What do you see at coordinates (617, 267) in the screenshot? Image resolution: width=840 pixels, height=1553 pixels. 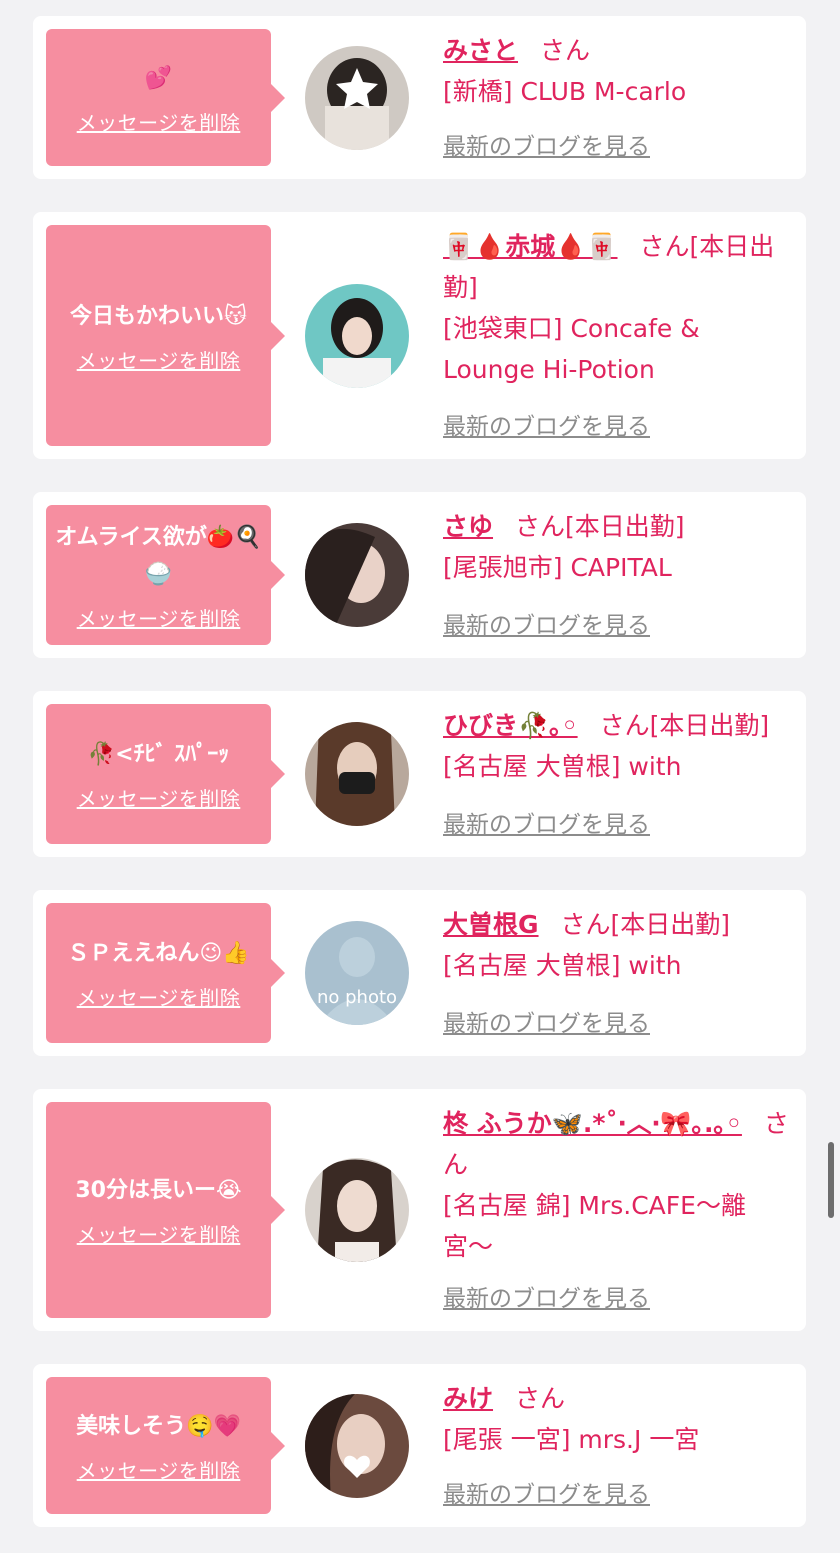 I see `name-line: 🀄🩸赤城🩸🀄 さん[本日出勤]` at bounding box center [617, 267].